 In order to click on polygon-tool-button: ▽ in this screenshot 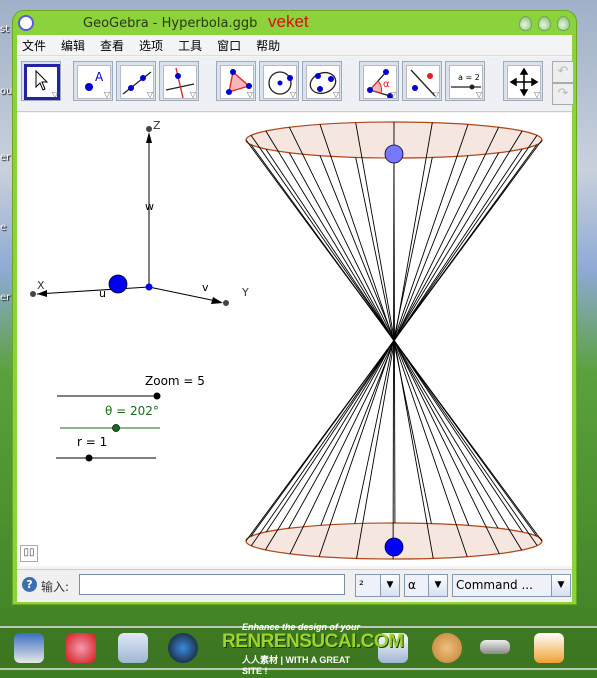, I will do `click(236, 81)`.